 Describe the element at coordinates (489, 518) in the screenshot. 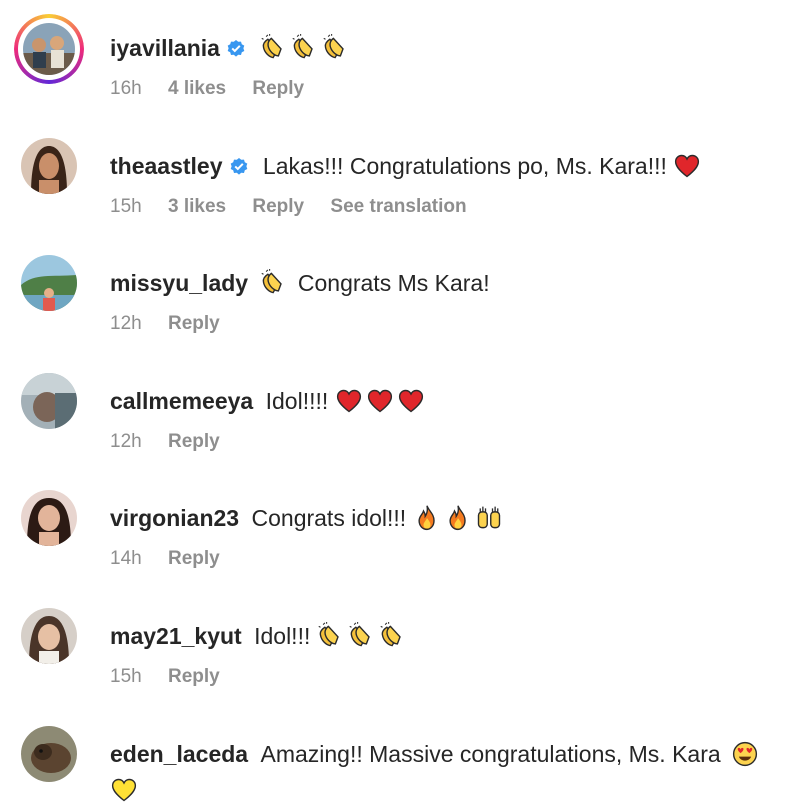

I see `raising-hands-icon` at that location.